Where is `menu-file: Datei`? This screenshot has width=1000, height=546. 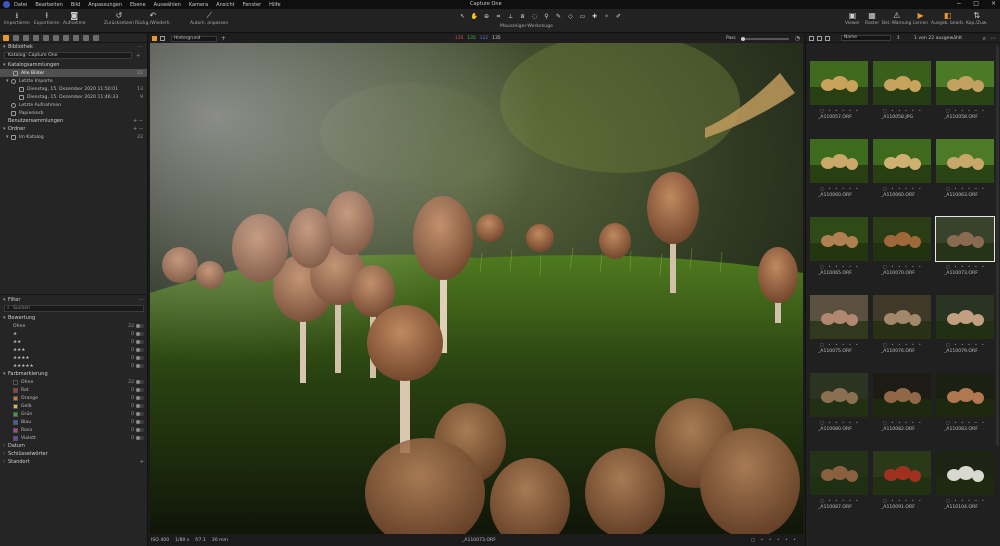 menu-file: Datei is located at coordinates (20, 5).